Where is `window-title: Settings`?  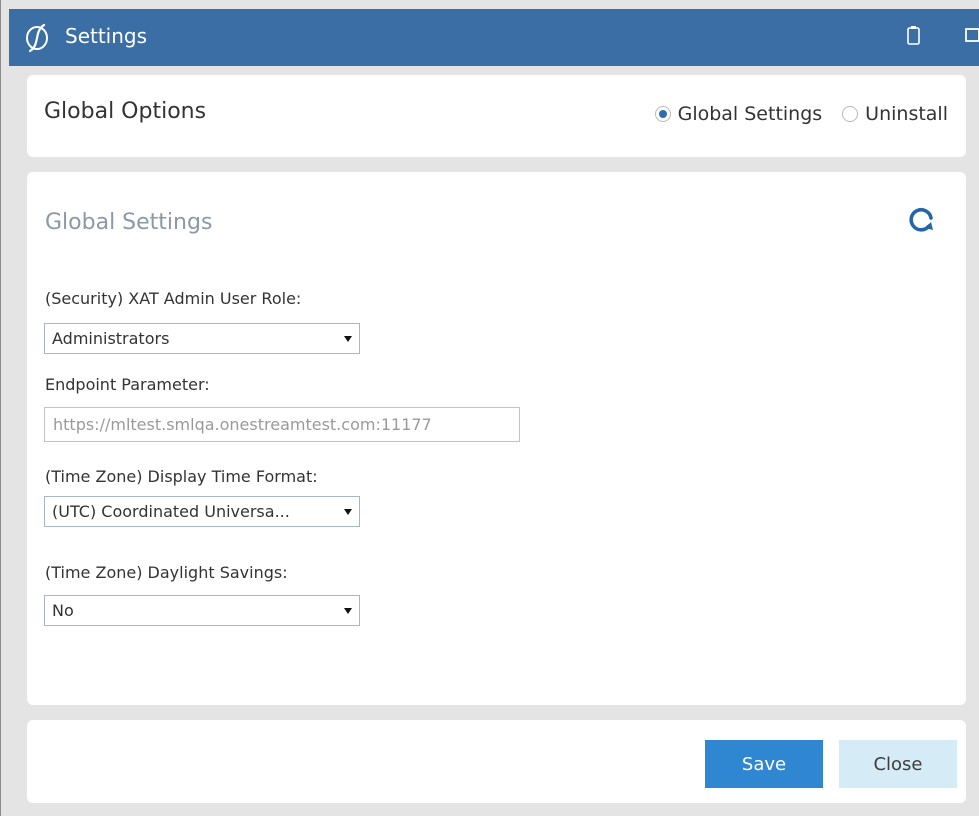 window-title: Settings is located at coordinates (106, 36).